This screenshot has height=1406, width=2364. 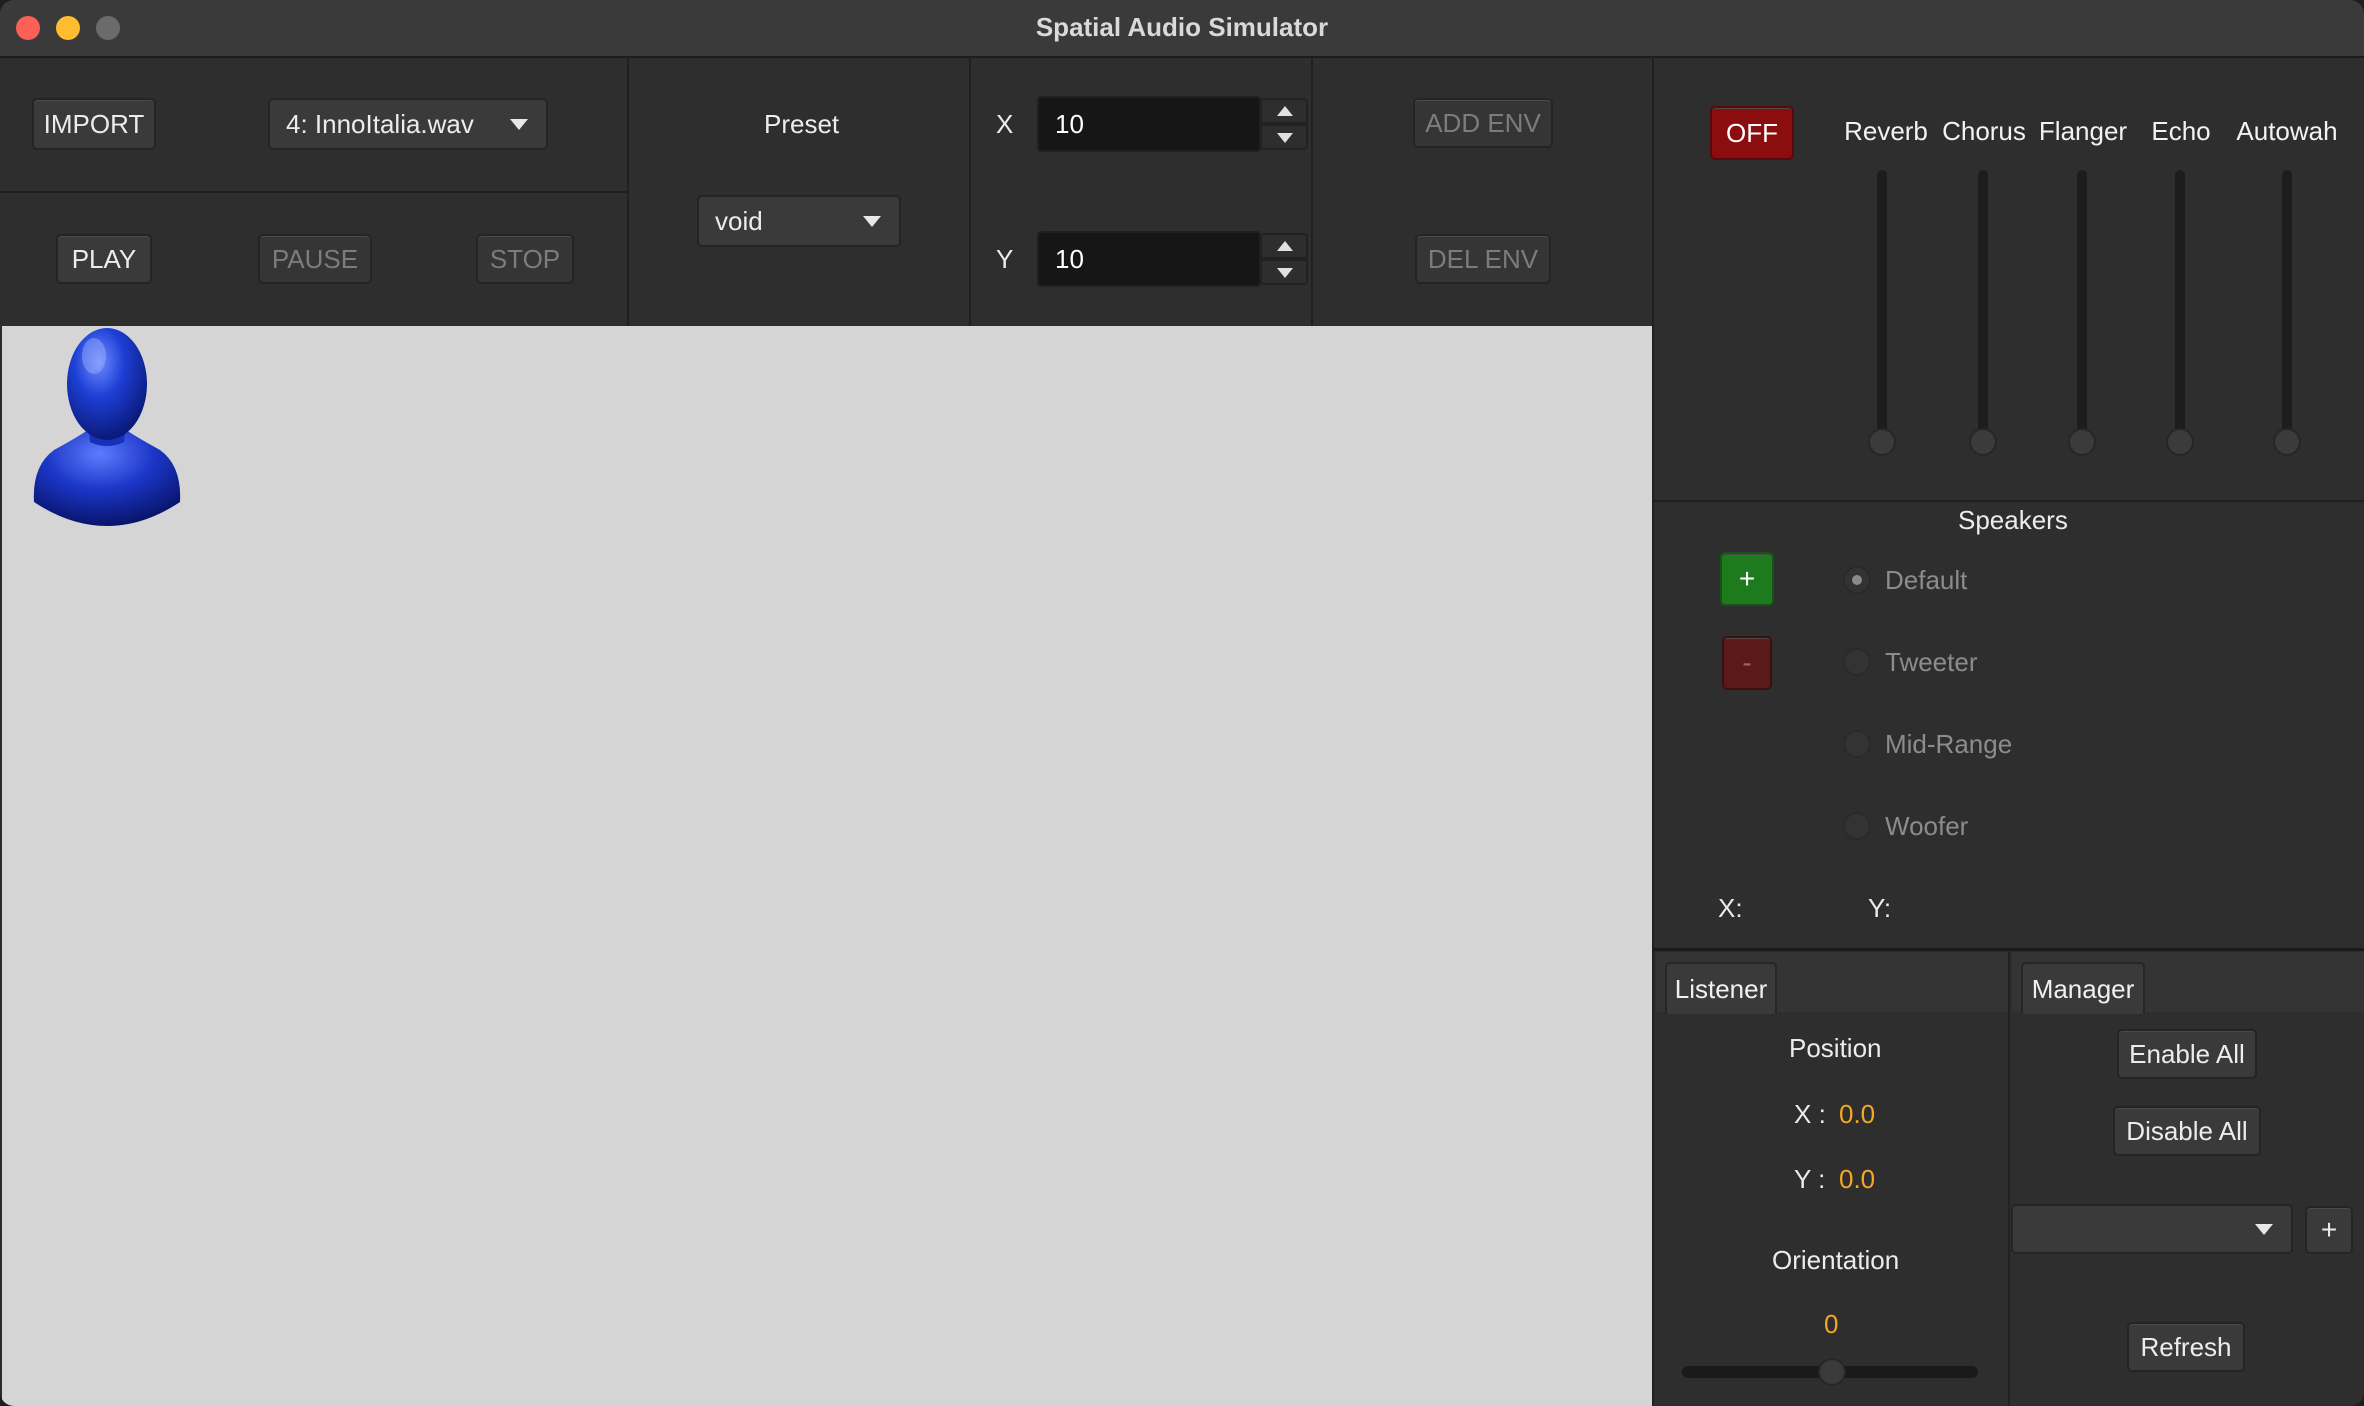 I want to click on effects-power-toggle: OFF, so click(x=1752, y=133).